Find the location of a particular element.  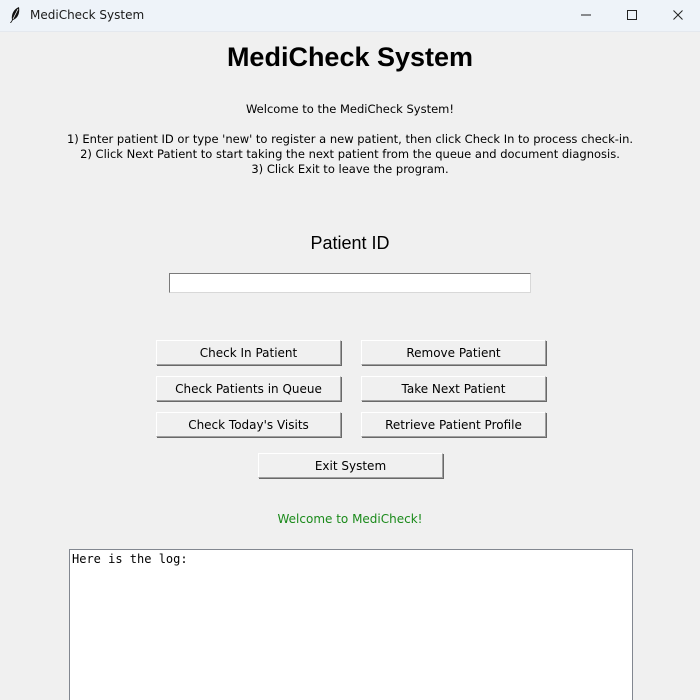

patient-id-input is located at coordinates (350, 283).